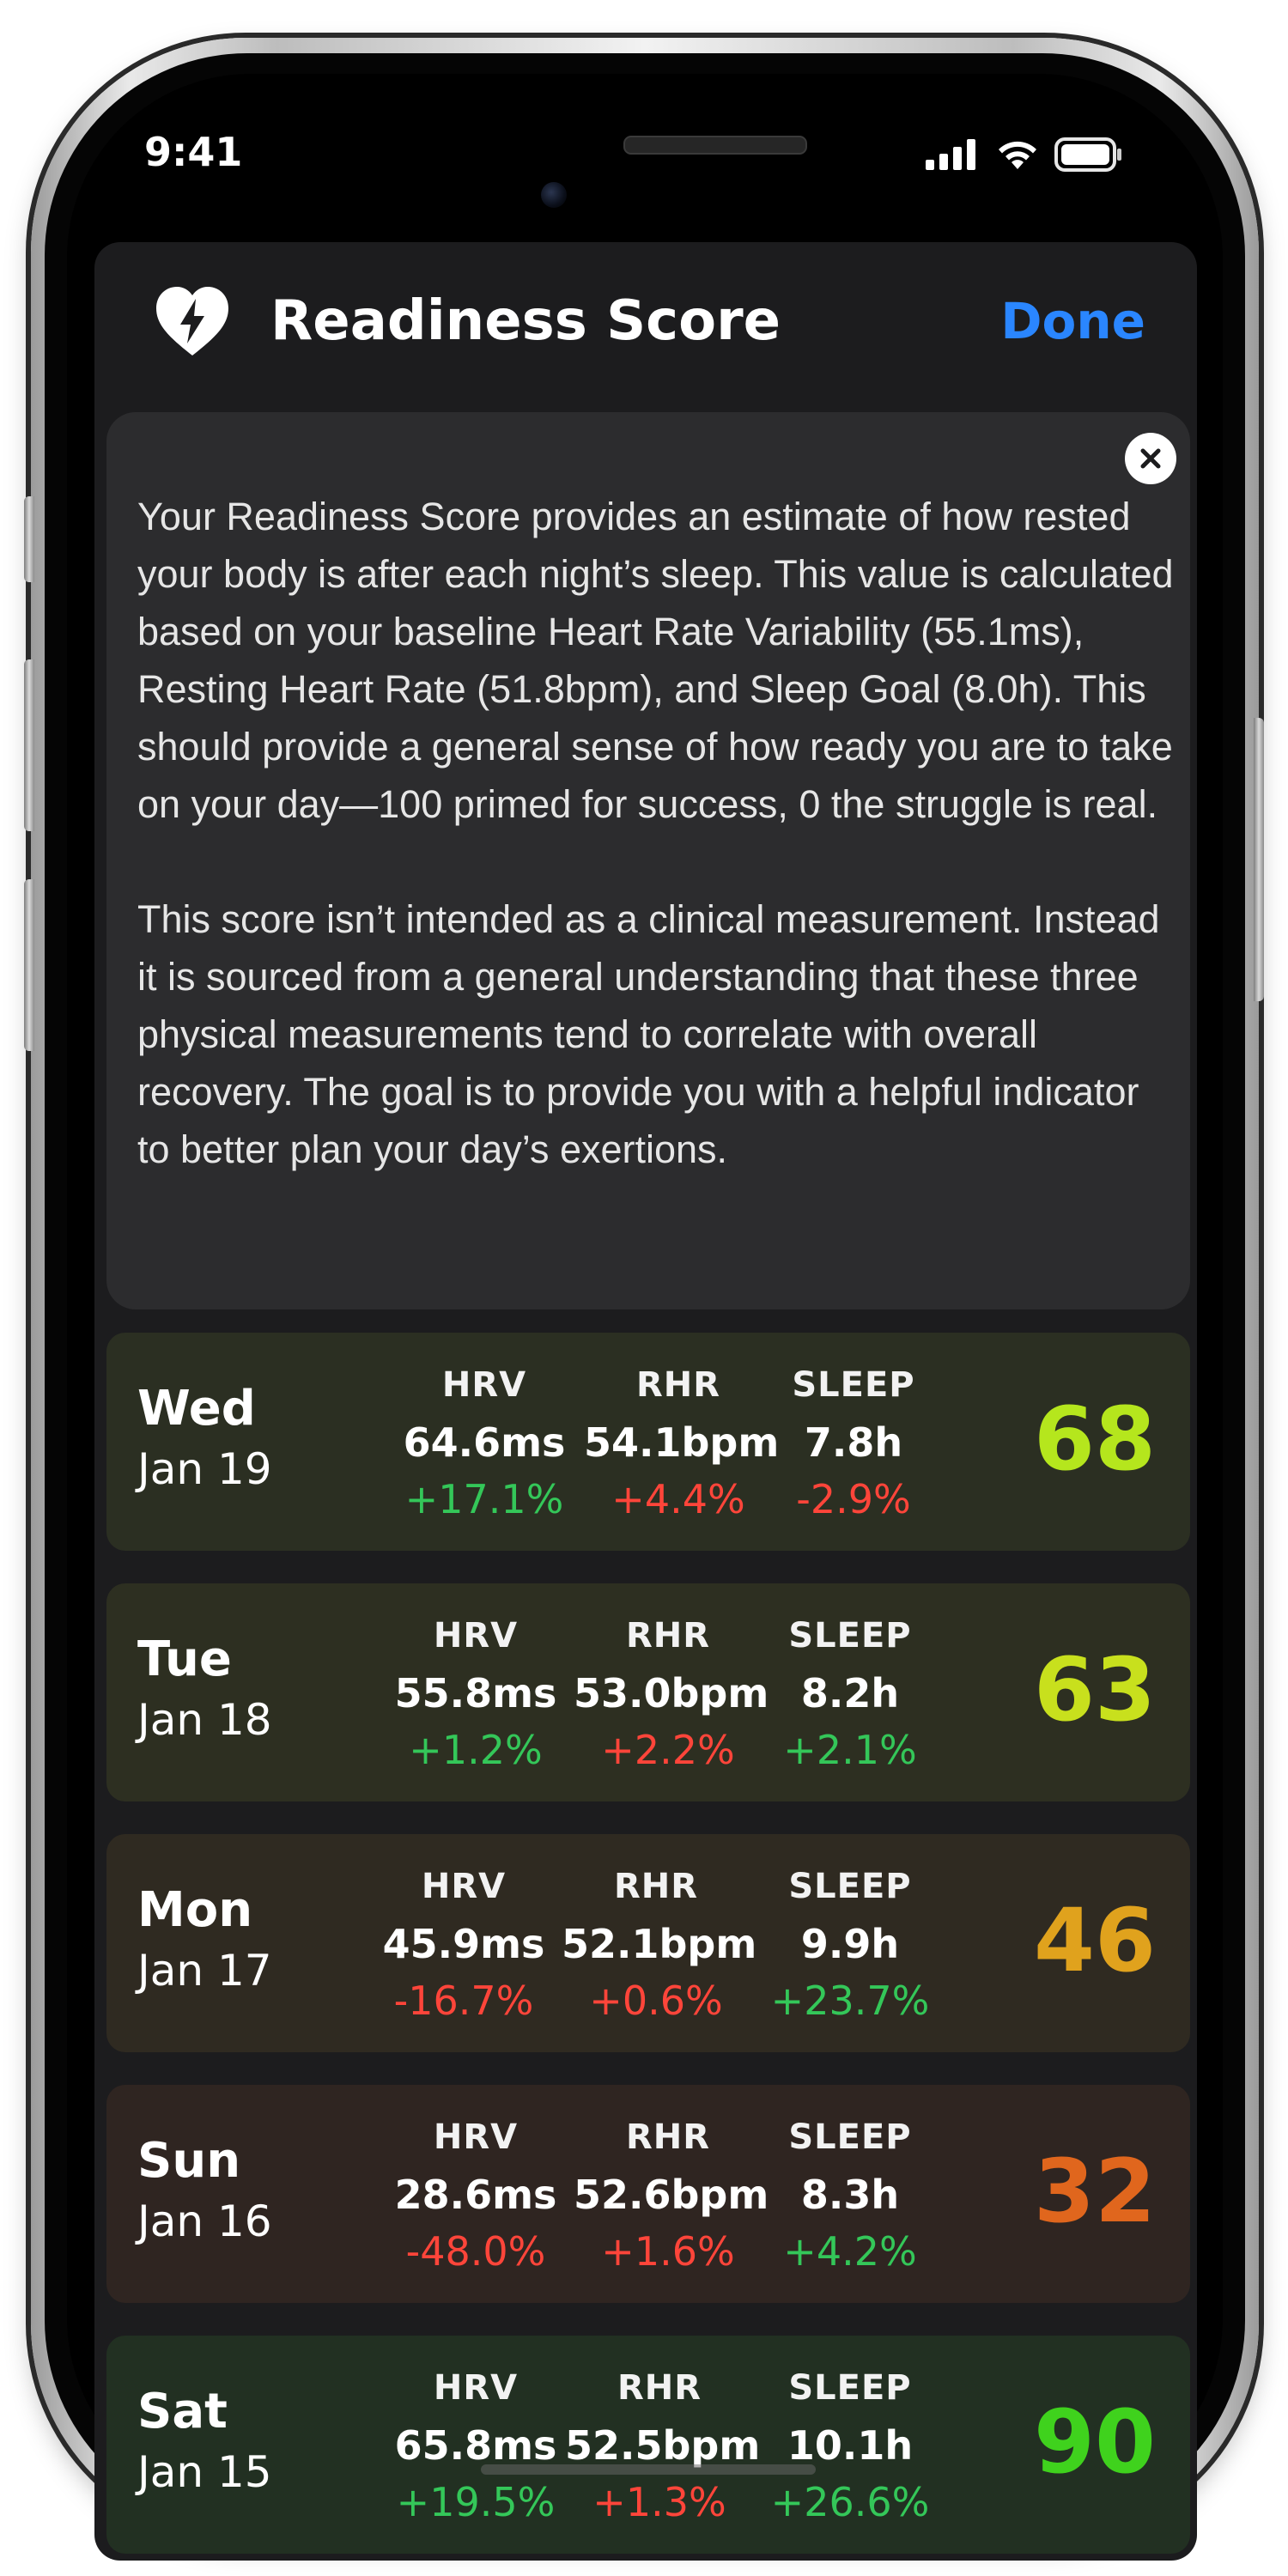 The image size is (1288, 2576). I want to click on sleep-metric: SLEEP 8.2h +2.1%, so click(850, 1697).